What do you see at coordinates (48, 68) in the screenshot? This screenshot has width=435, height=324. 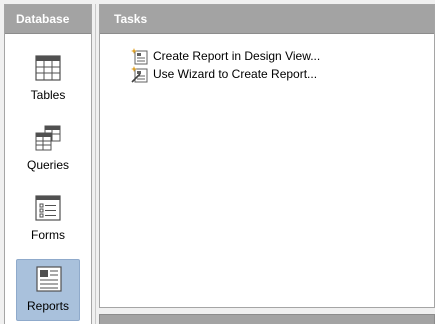 I see `table-icon` at bounding box center [48, 68].